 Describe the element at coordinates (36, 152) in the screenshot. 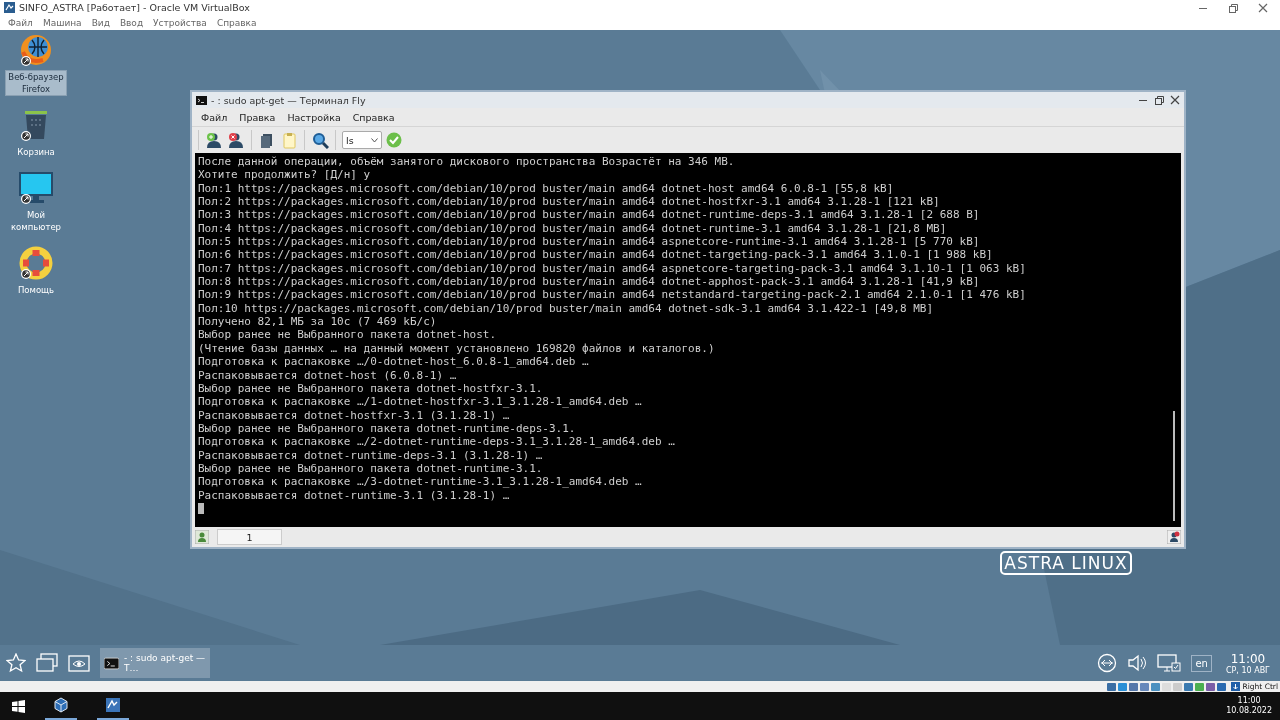

I see `icon-label: Корзина` at that location.